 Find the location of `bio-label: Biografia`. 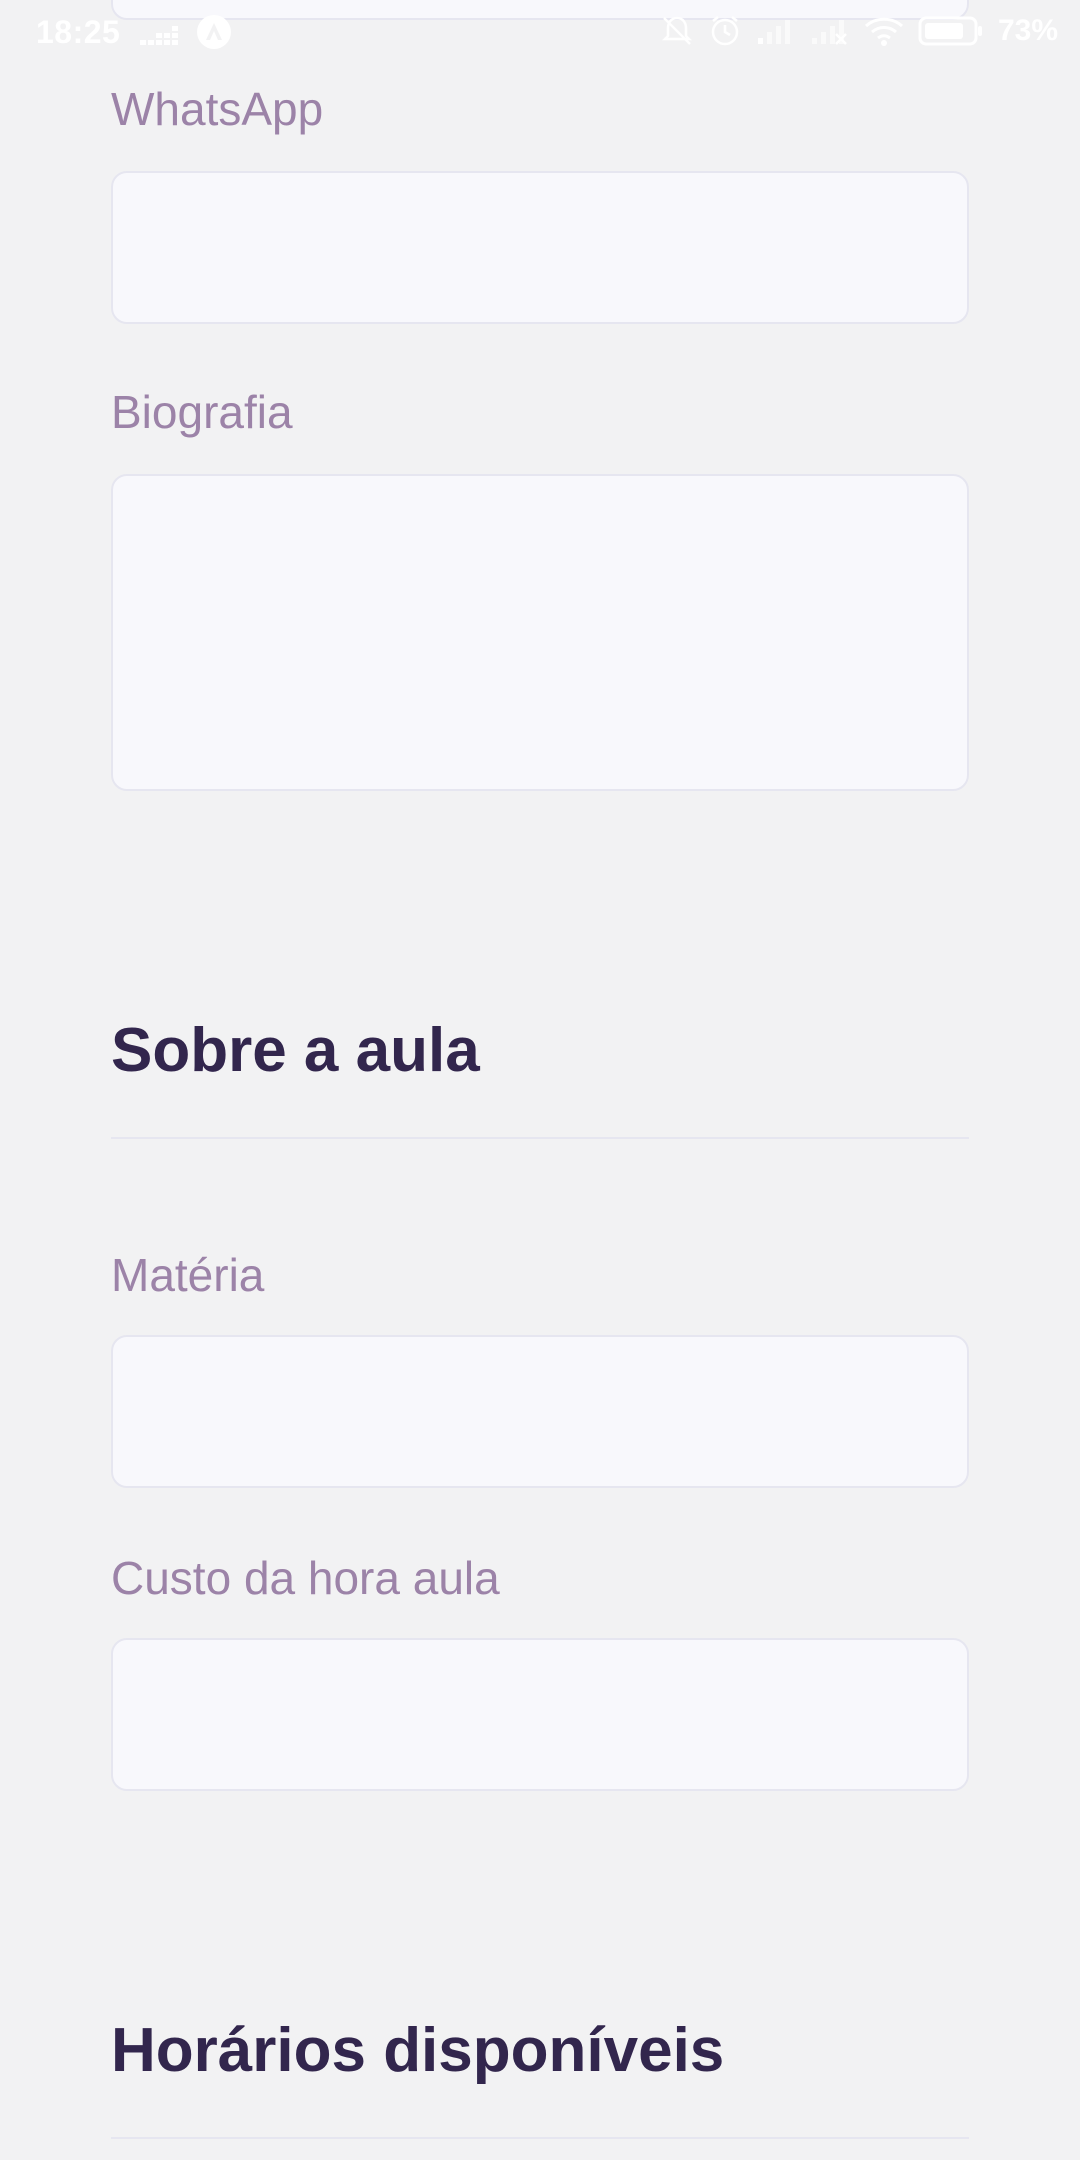

bio-label: Biografia is located at coordinates (202, 412).